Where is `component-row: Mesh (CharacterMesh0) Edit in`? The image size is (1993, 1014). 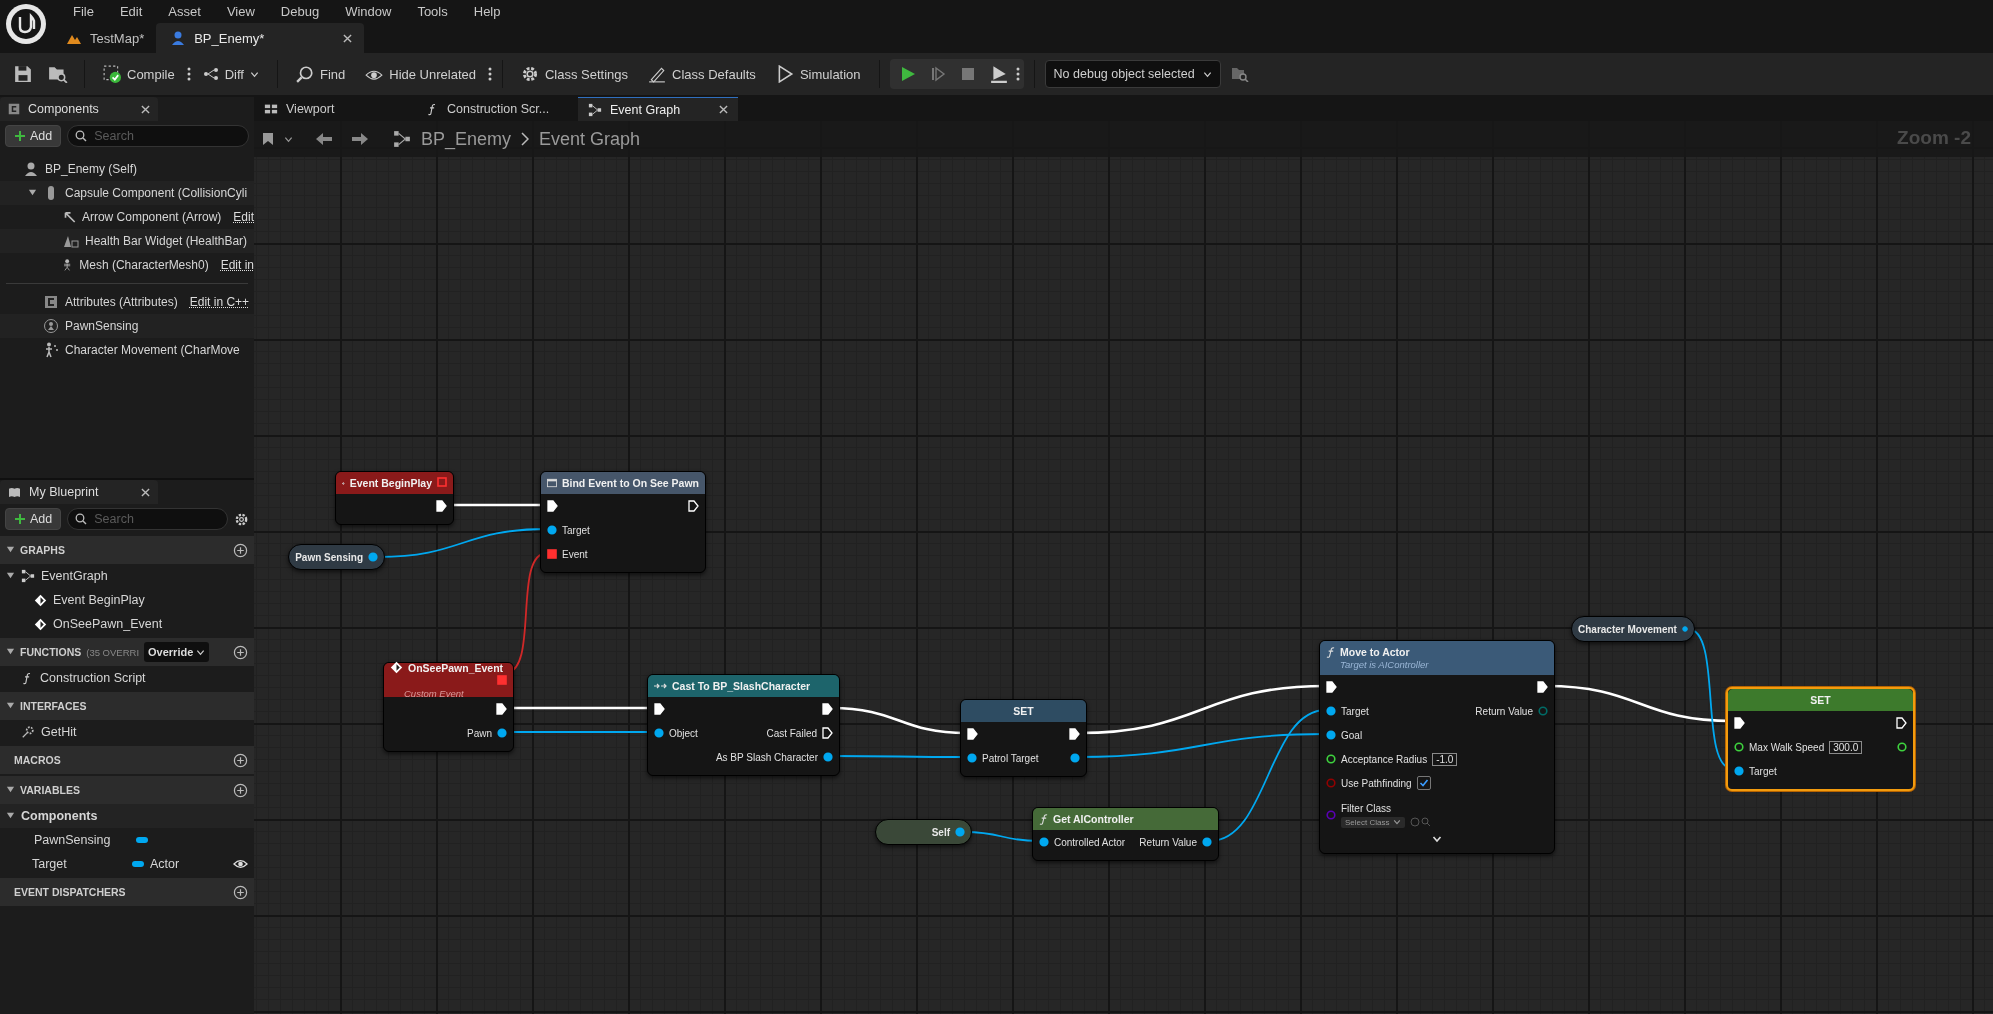
component-row: Mesh (CharacterMesh0) Edit in is located at coordinates (127, 265).